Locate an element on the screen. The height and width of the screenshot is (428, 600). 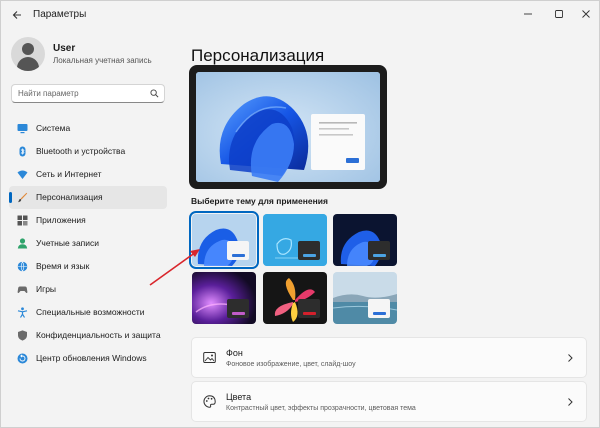
sidebar-item-time-language: Время и язык is located at coordinates (88, 266).